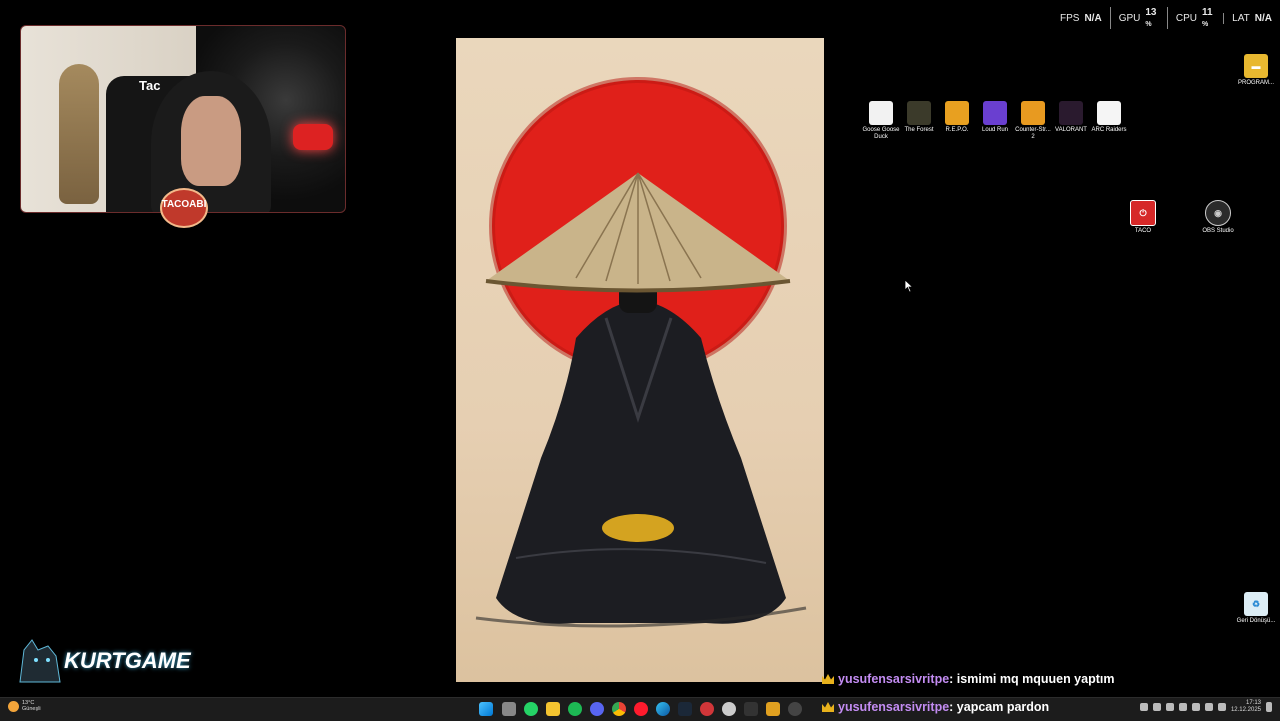  What do you see at coordinates (1032, 679) in the screenshot?
I see `chat-text: : ismimi mq mquuen yaptım` at bounding box center [1032, 679].